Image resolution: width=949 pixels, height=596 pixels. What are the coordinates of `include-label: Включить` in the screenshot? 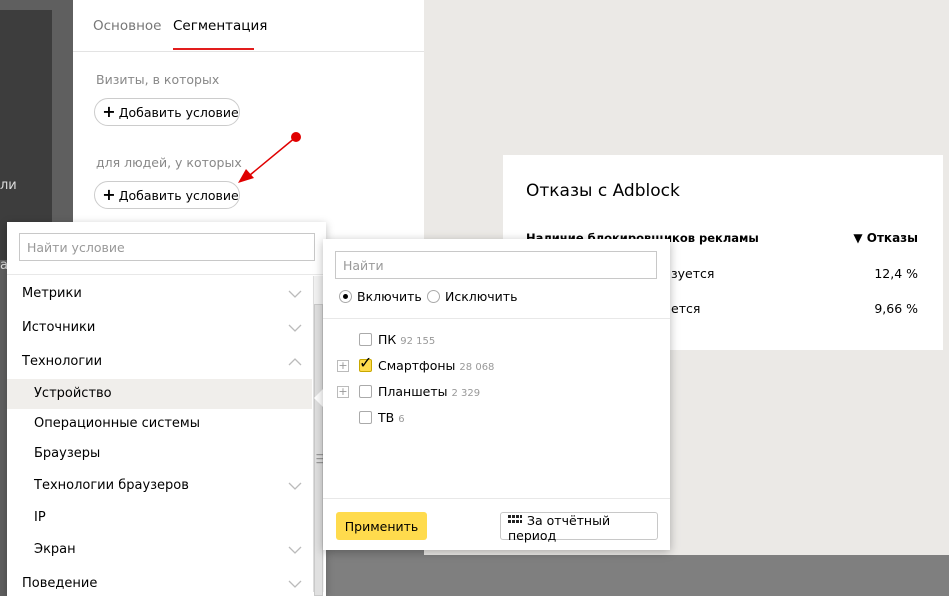 It's located at (389, 296).